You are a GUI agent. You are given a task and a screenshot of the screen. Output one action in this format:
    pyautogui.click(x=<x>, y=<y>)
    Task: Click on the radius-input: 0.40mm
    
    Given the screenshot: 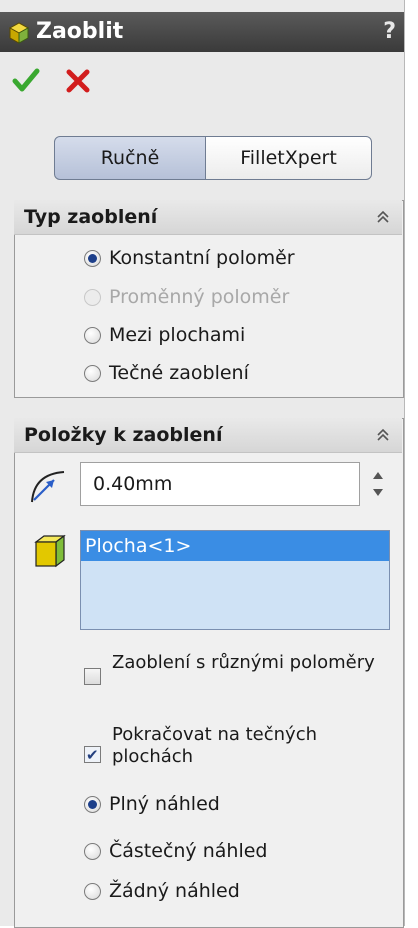 What is the action you would take?
    pyautogui.click(x=220, y=484)
    